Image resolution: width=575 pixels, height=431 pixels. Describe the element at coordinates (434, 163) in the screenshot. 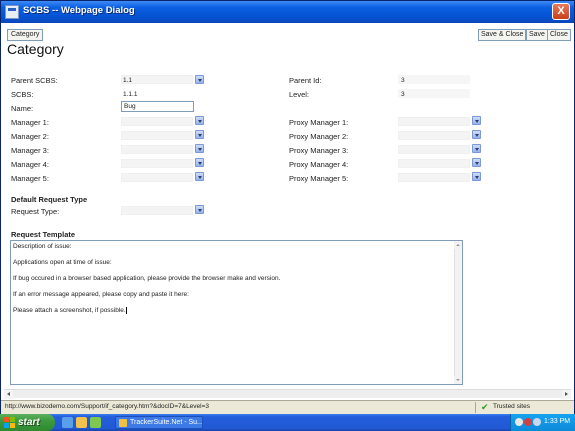

I see `proxy-manager-4-select` at that location.